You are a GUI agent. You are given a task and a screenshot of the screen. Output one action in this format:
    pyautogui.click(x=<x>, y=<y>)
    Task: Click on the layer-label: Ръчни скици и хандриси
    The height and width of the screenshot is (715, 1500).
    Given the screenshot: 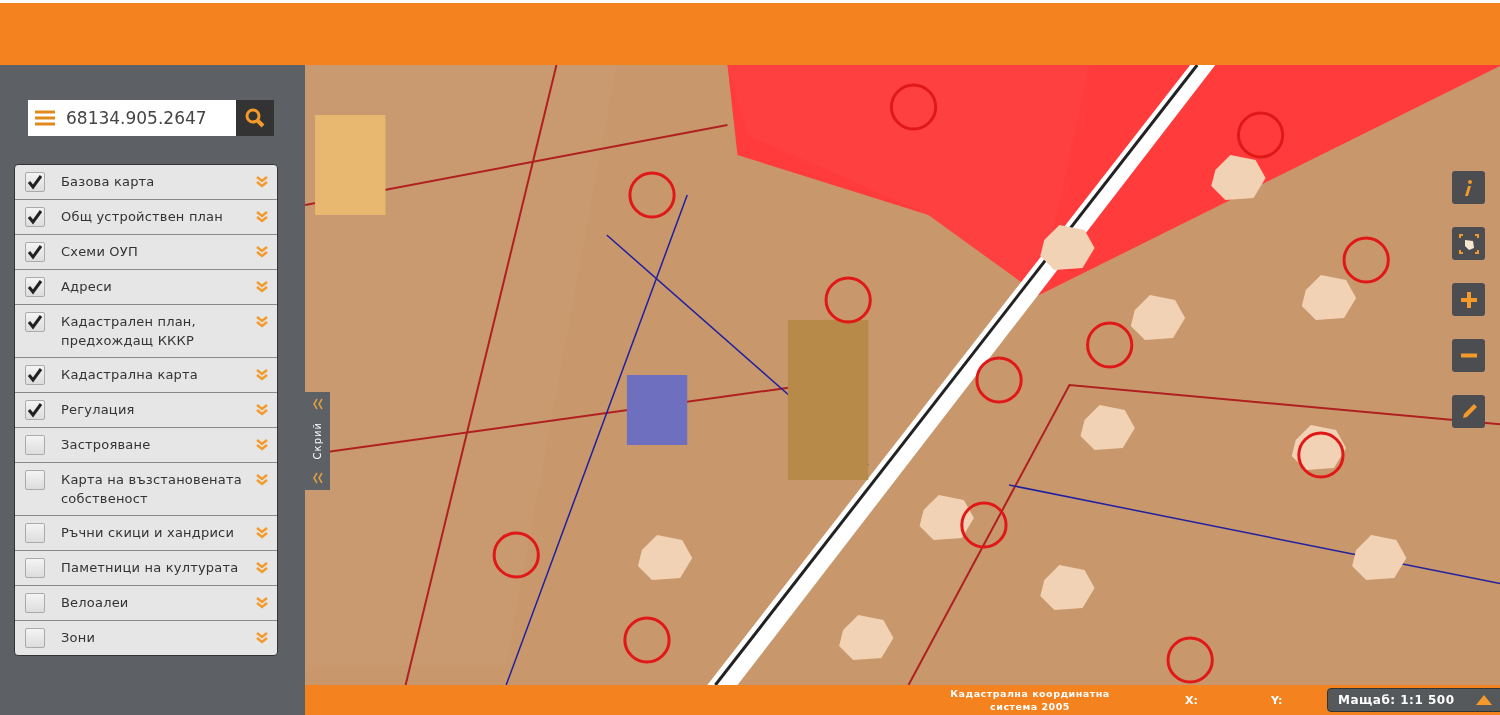 What is the action you would take?
    pyautogui.click(x=148, y=533)
    